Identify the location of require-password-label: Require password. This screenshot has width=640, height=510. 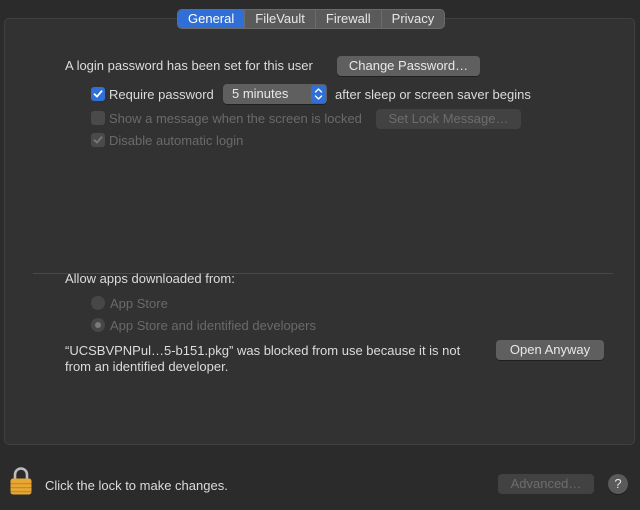
(161, 94).